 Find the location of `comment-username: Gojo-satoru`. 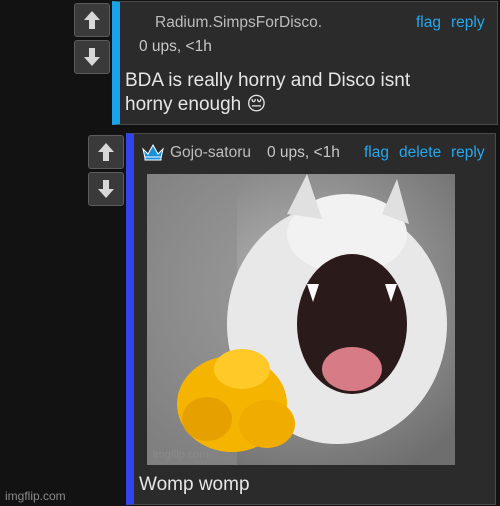

comment-username: Gojo-satoru is located at coordinates (210, 153).